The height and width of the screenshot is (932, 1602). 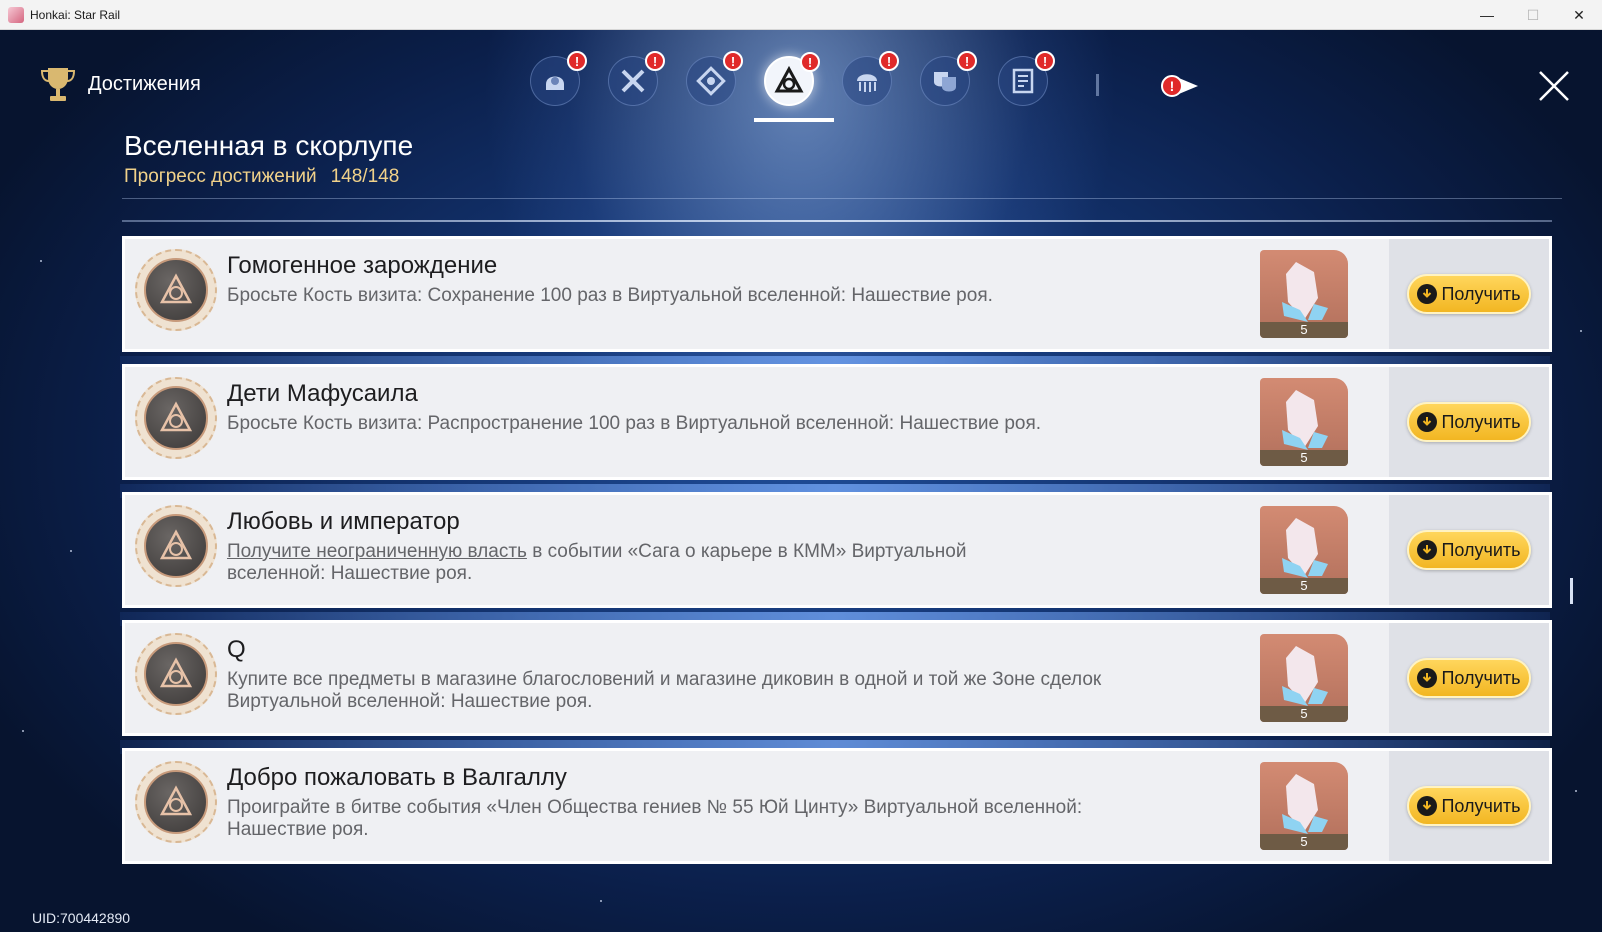 What do you see at coordinates (236, 649) in the screenshot?
I see `achievement-name: Q` at bounding box center [236, 649].